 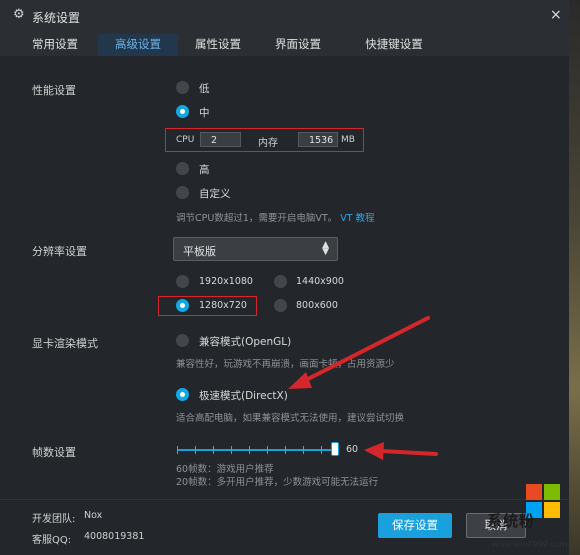 I want to click on res-option-1440: 1440x900, so click(x=320, y=281).